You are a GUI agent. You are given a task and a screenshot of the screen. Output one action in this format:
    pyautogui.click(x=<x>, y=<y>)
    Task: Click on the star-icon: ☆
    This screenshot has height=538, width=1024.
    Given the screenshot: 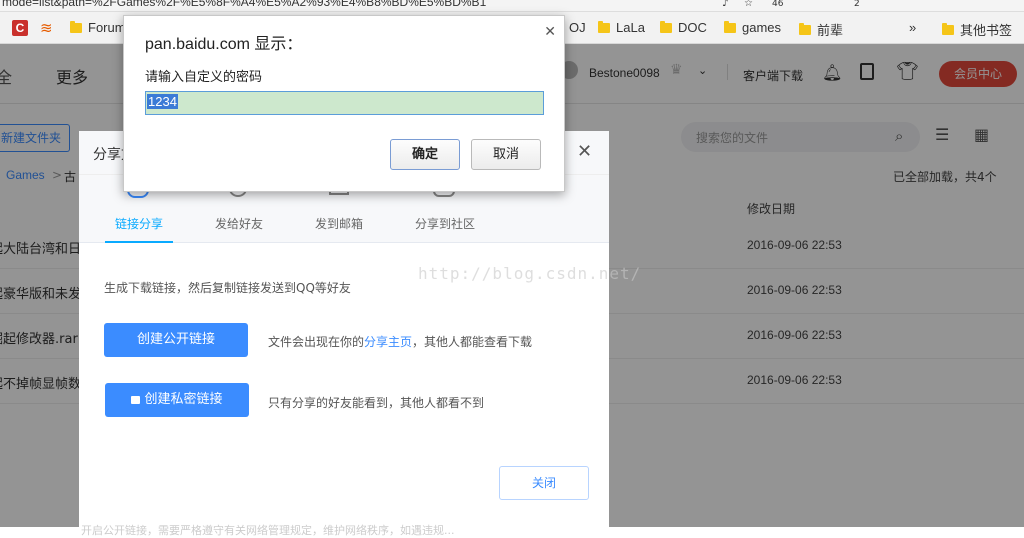 What is the action you would take?
    pyautogui.click(x=748, y=4)
    